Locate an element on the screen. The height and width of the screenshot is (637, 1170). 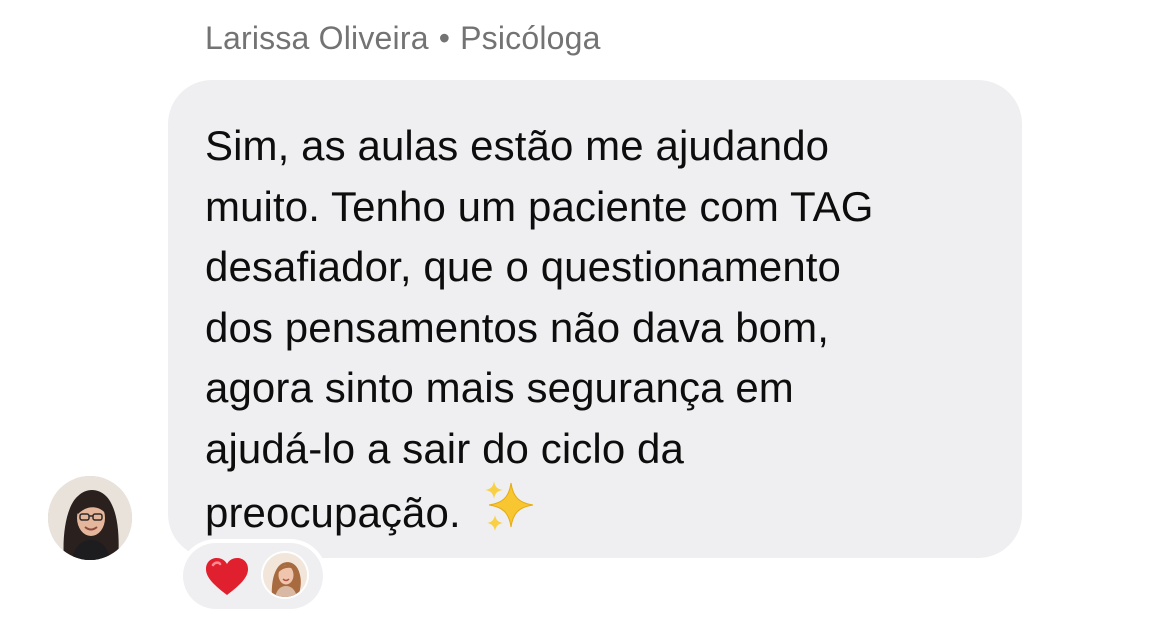
avatar-photo is located at coordinates (90, 518).